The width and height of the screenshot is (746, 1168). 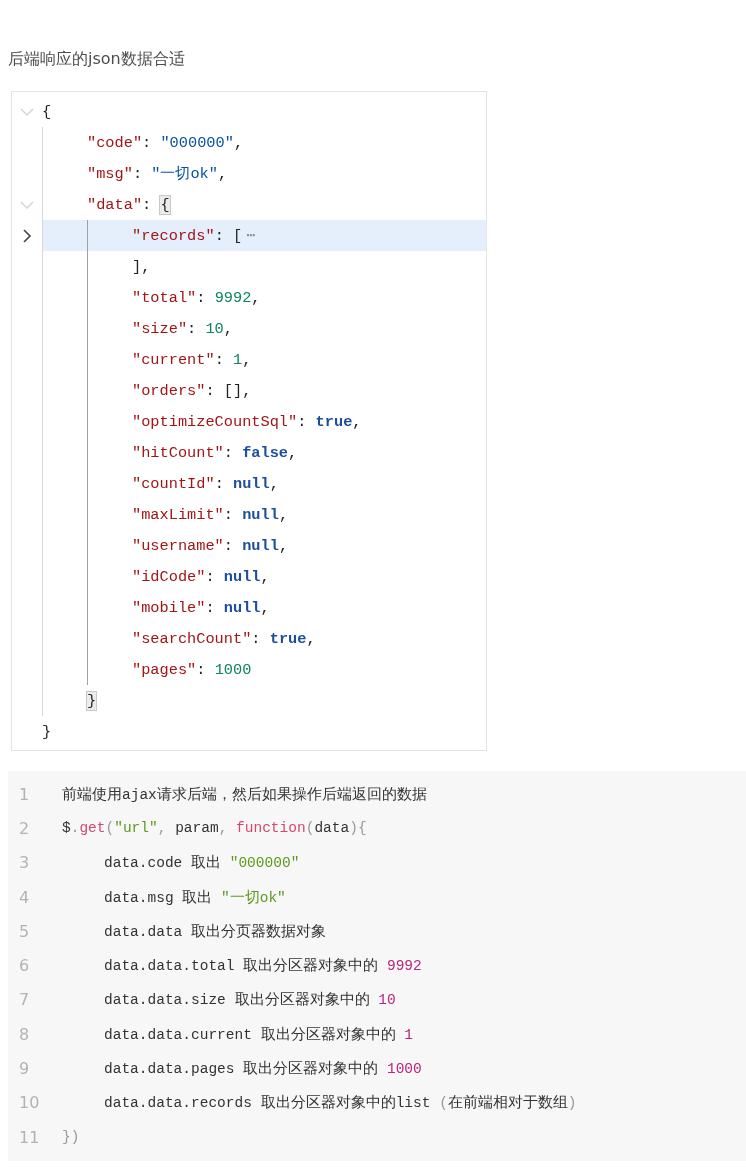 What do you see at coordinates (192, 390) in the screenshot?
I see `code-line: "orders": [],` at bounding box center [192, 390].